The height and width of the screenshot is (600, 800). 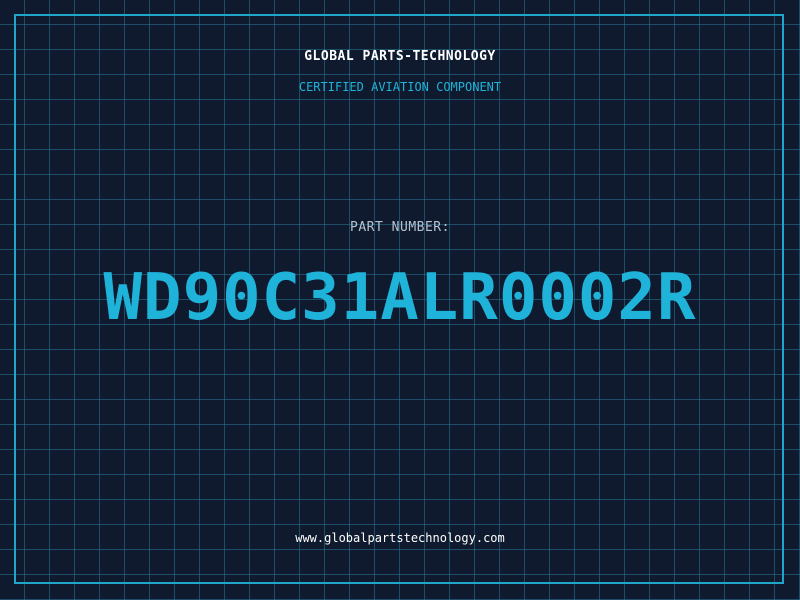 I want to click on part-number-label: PART NUMBER:, so click(x=400, y=227).